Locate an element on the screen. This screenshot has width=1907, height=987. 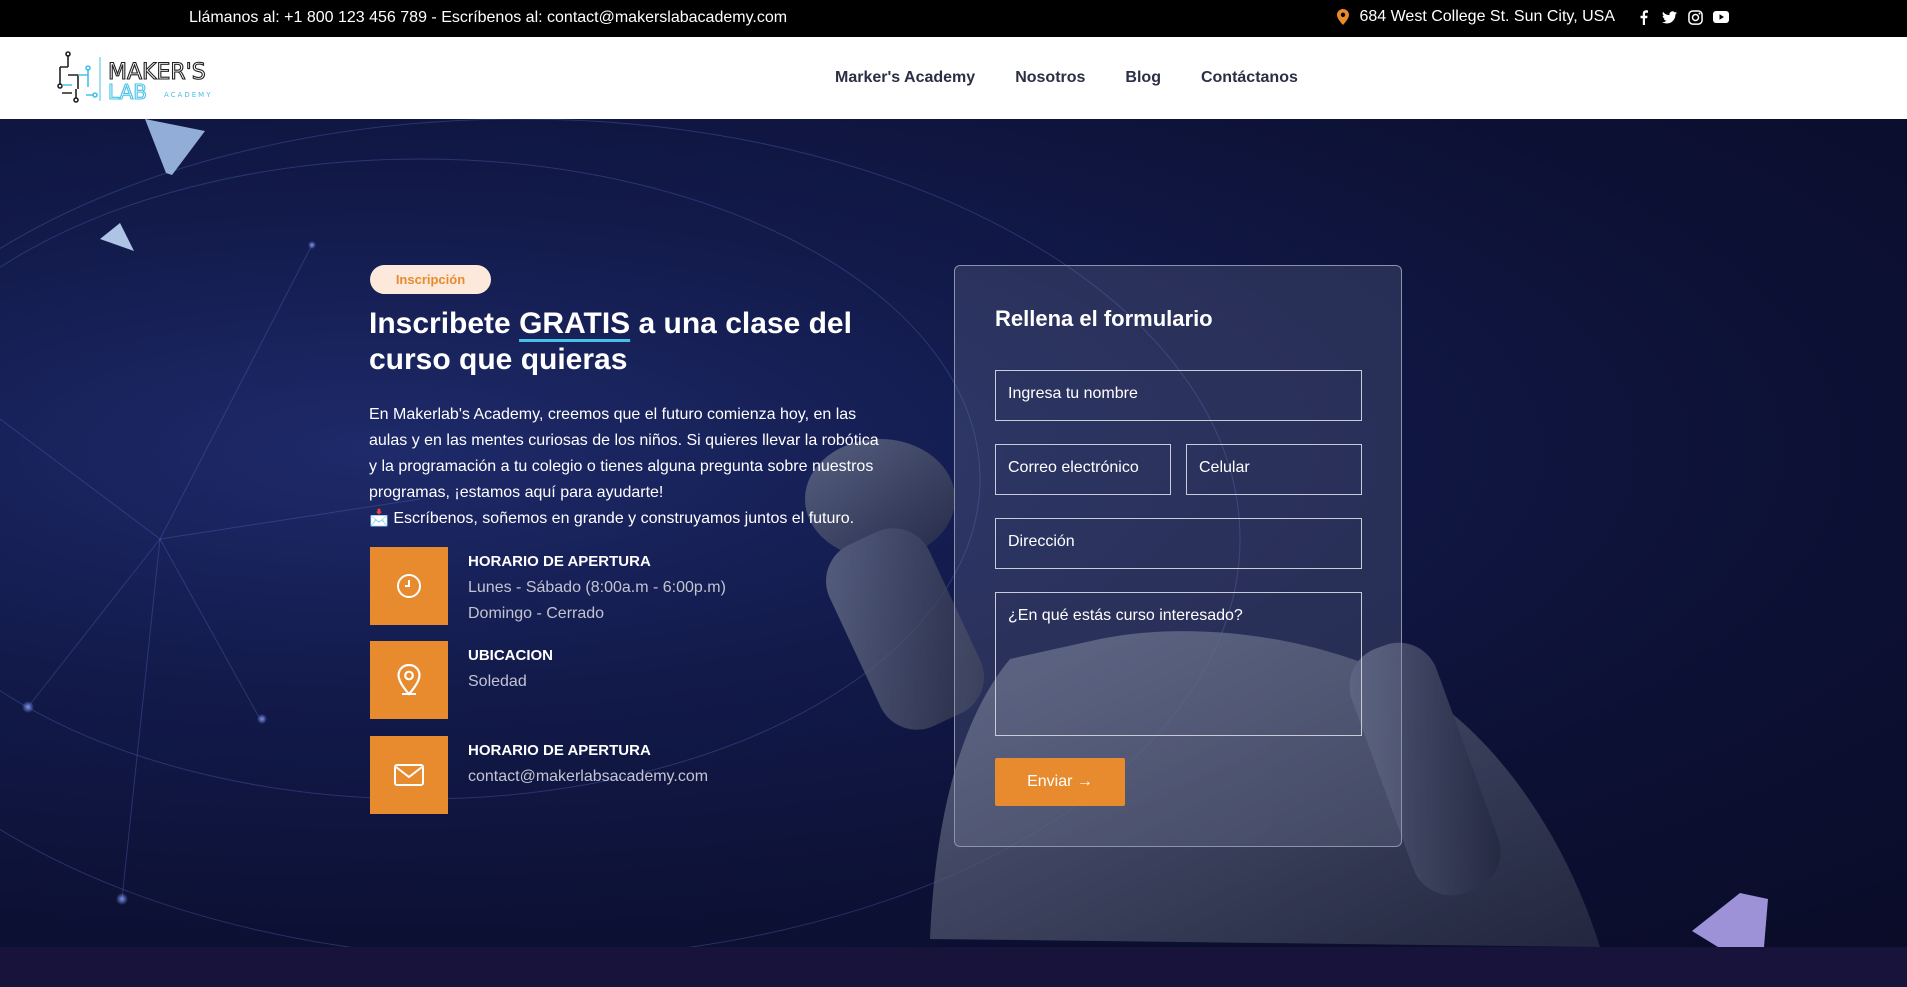
top-bar-right: 684 West College St. Sun City, USA is located at coordinates (1533, 17).